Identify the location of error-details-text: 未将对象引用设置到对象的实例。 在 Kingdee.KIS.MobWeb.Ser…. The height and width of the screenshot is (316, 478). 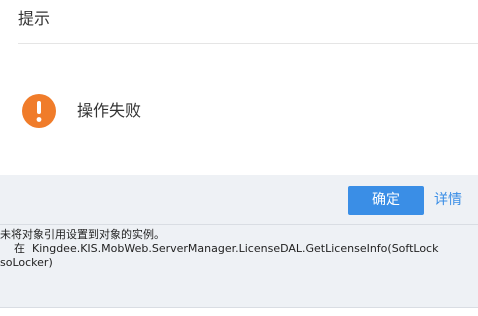
(219, 248).